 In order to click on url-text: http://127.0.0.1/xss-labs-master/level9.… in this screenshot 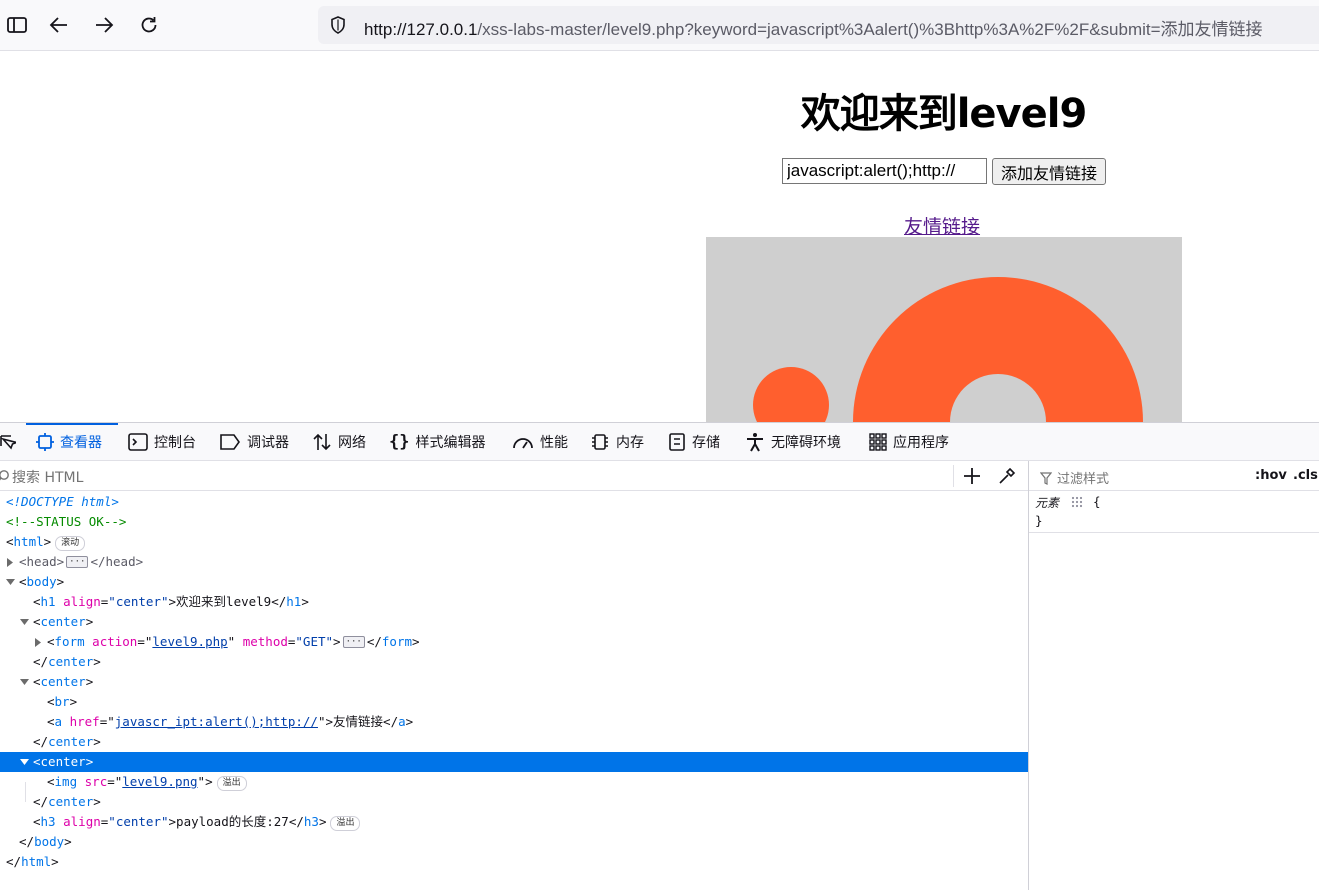, I will do `click(813, 27)`.